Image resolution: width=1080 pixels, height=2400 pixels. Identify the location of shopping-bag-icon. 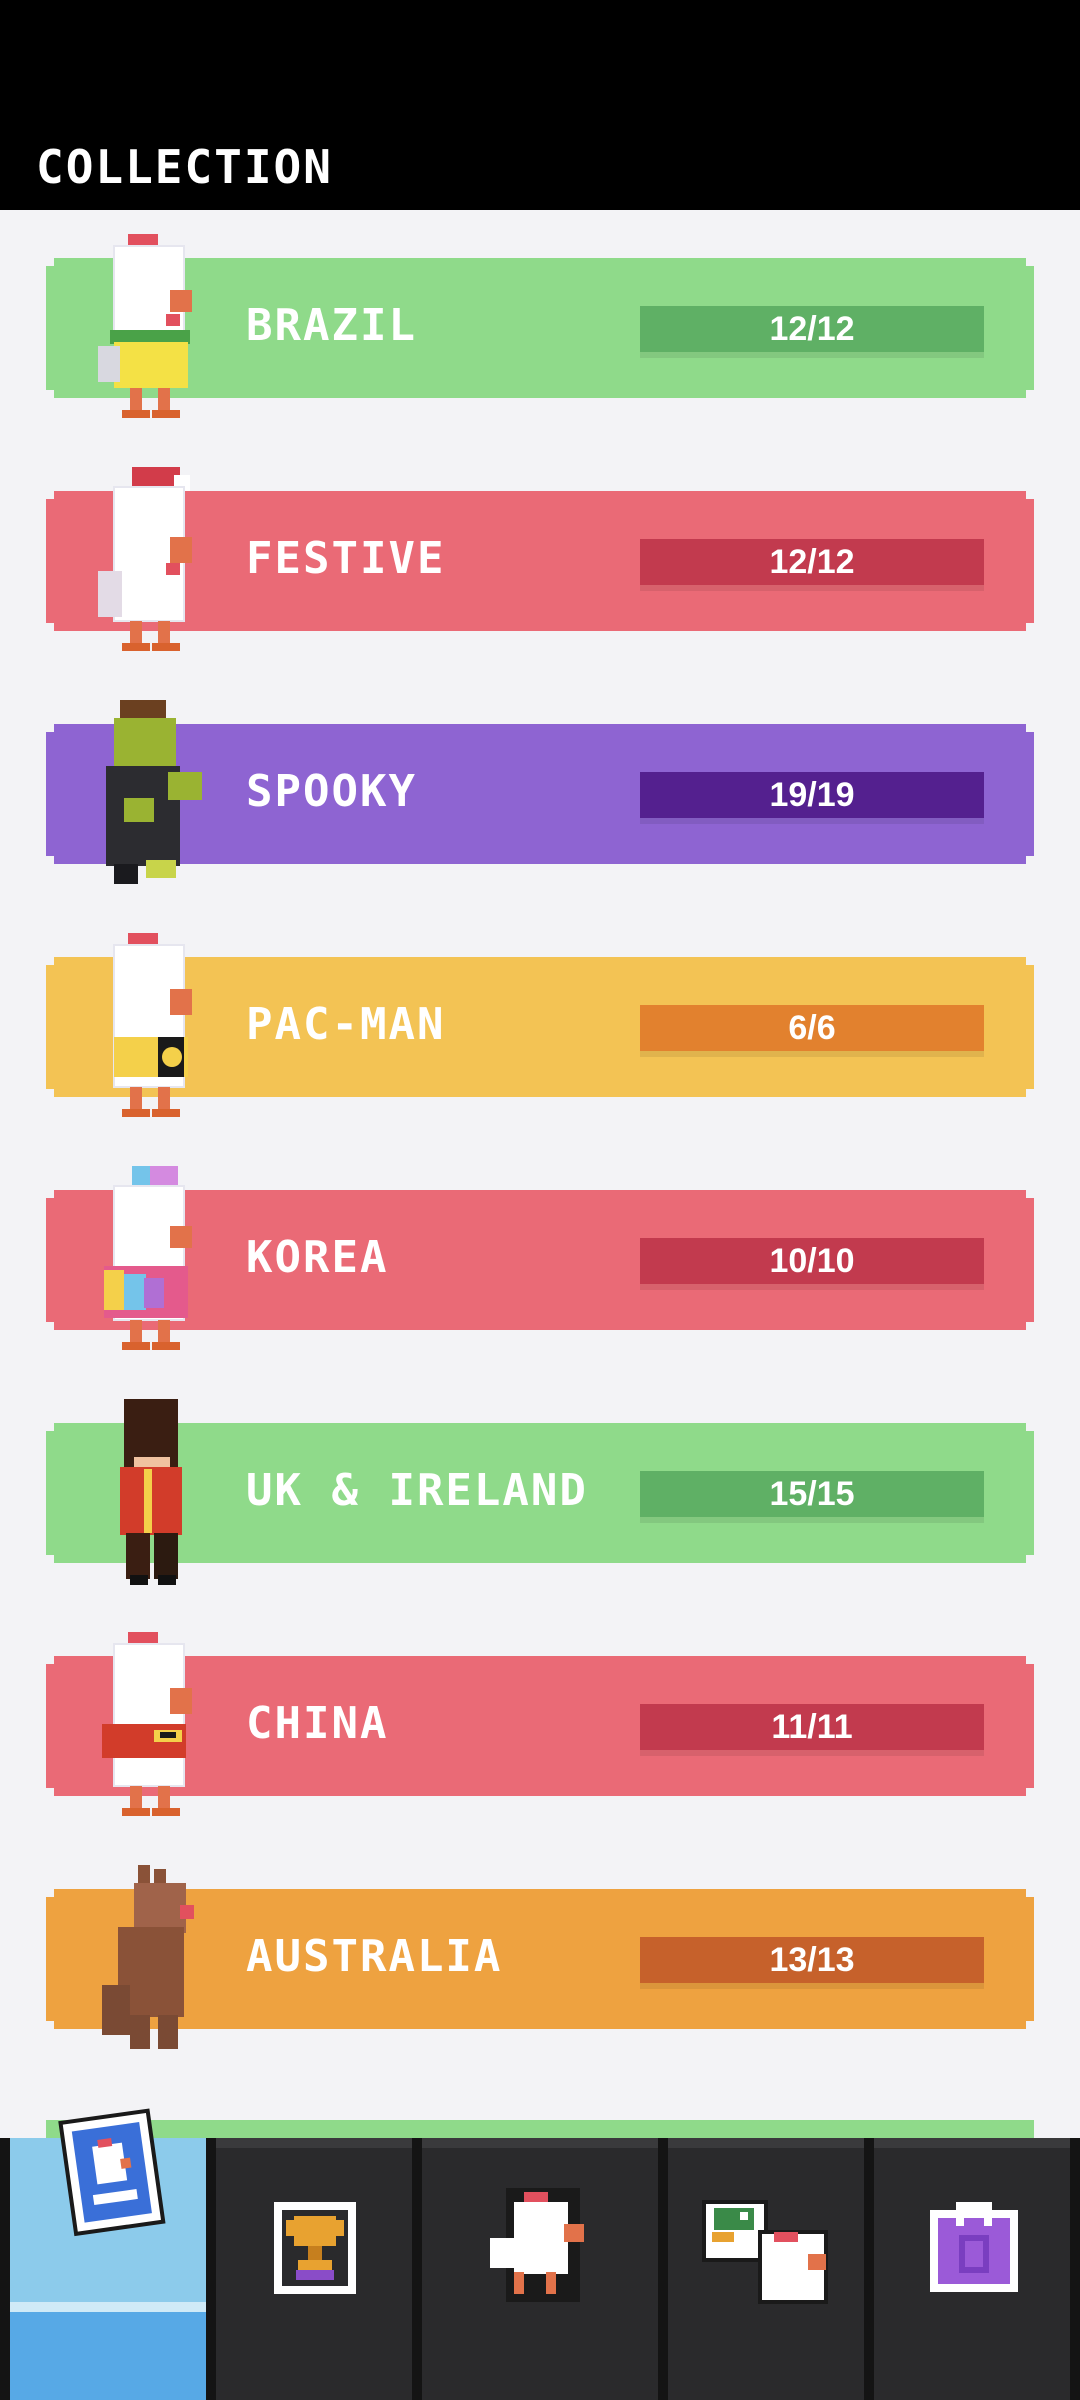
(974, 2247).